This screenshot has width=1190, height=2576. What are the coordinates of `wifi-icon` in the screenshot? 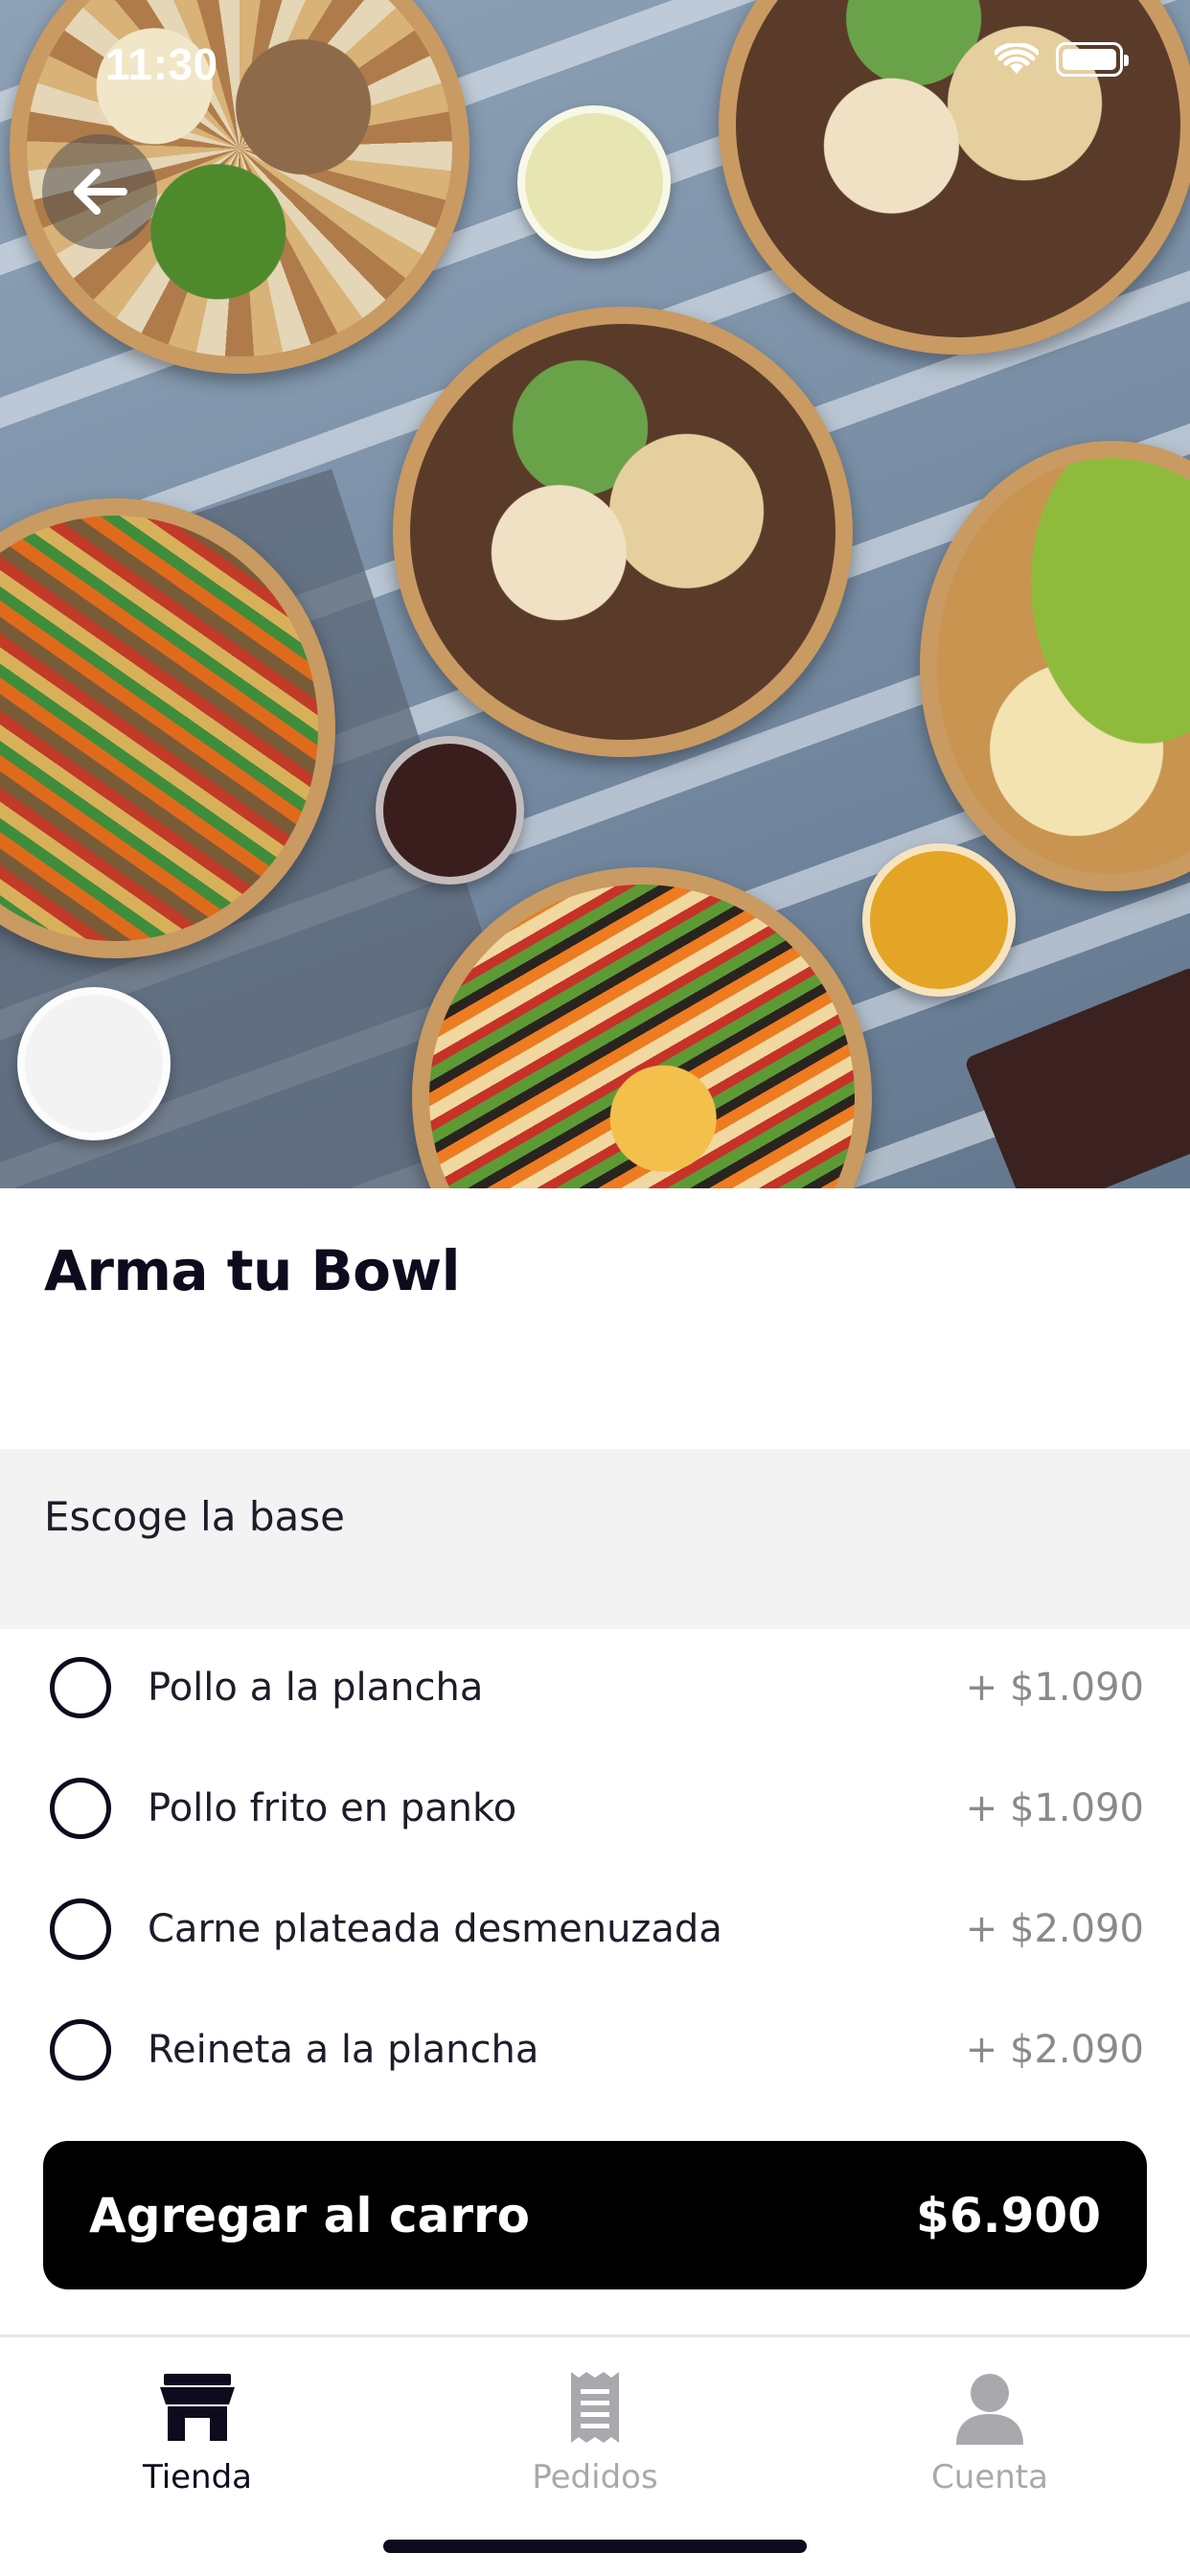 It's located at (1017, 58).